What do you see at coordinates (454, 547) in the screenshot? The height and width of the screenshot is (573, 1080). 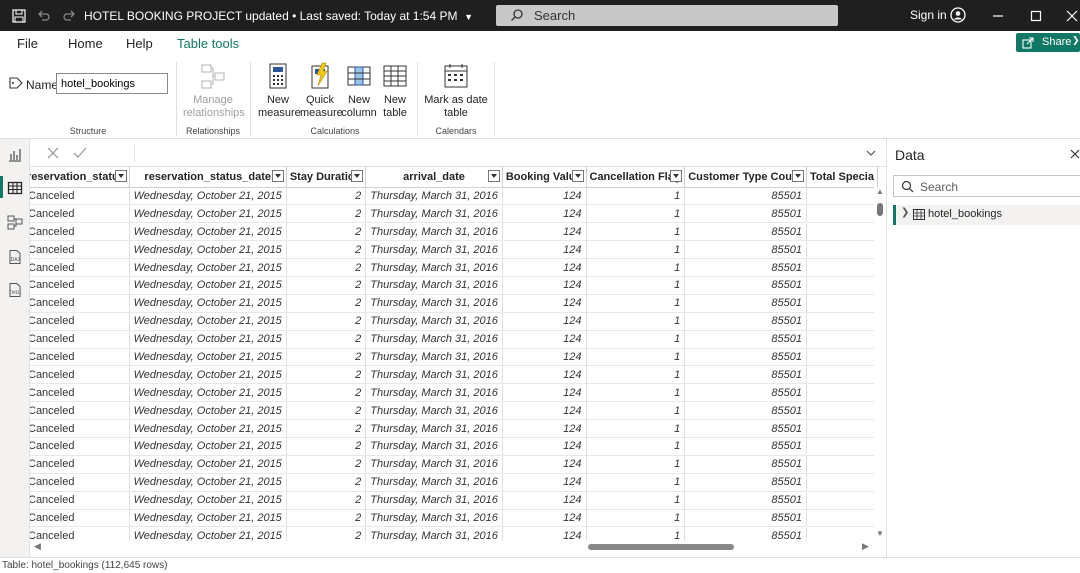 I see `horizontal-scrollbar: ◀ ▶` at bounding box center [454, 547].